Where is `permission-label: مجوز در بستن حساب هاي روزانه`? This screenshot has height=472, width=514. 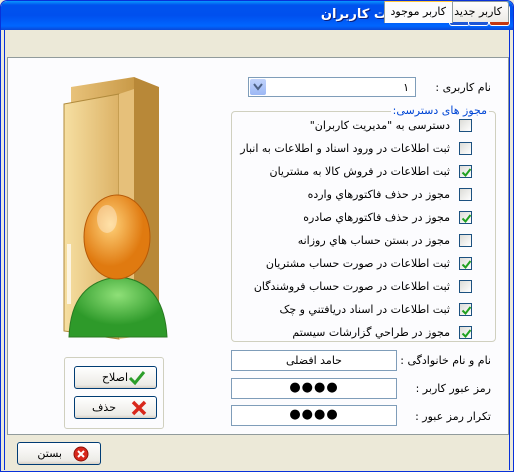 permission-label: مجوز در بستن حساب هاي روزانه is located at coordinates (373, 240).